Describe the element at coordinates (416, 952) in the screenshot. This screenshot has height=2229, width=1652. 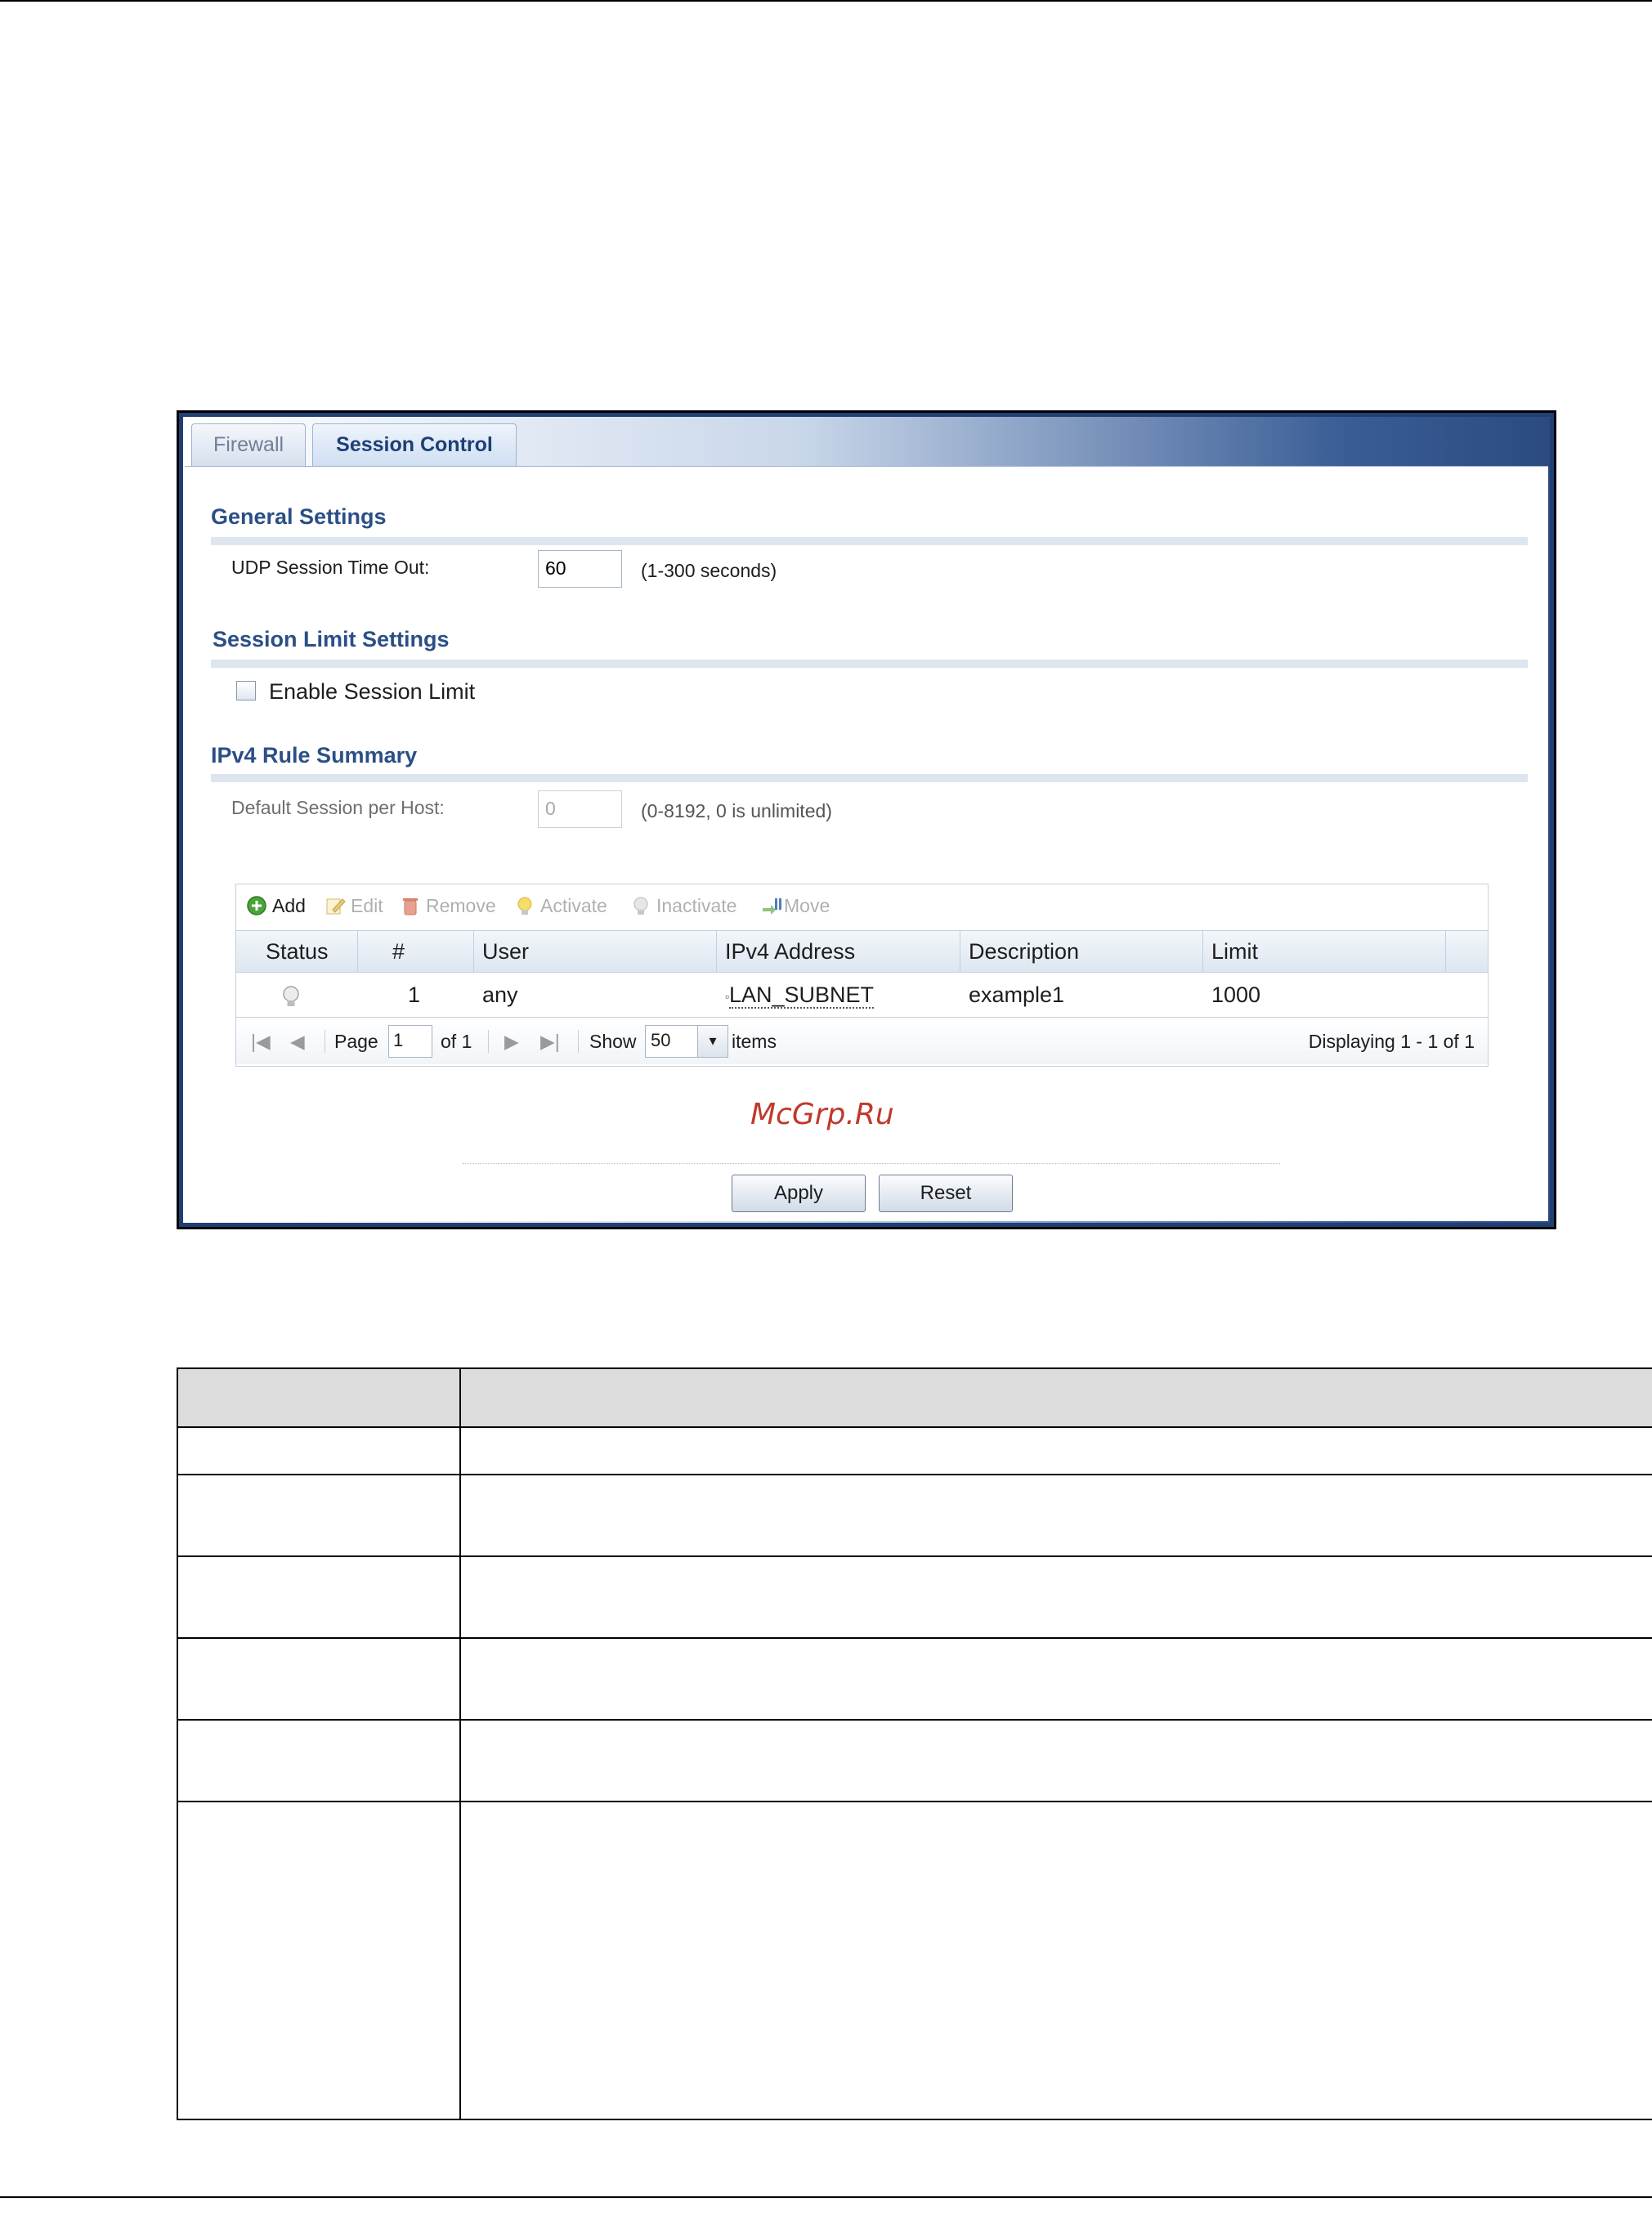
I see `column-number: #` at that location.